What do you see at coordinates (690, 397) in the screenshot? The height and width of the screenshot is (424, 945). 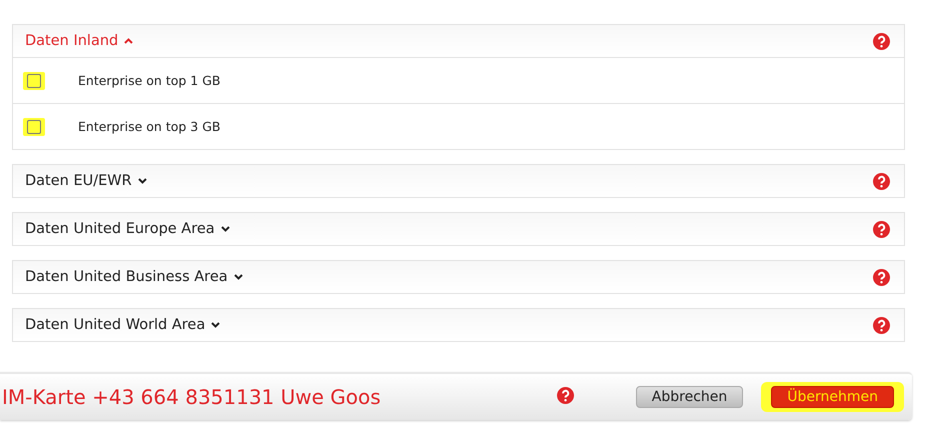 I see `cancel-button: Abbrechen` at bounding box center [690, 397].